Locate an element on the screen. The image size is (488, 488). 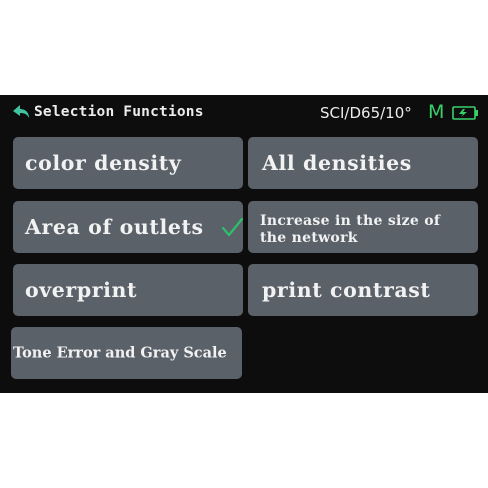
button-label: All densities is located at coordinates (337, 163).